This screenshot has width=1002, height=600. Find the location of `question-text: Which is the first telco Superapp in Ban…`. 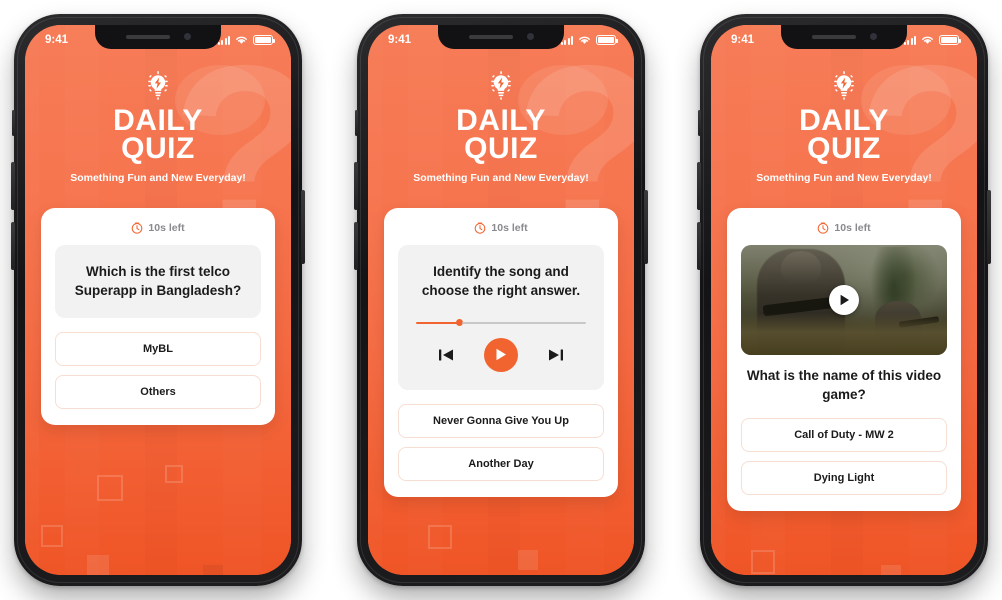

question-text: Which is the first telco Superapp in Ban… is located at coordinates (158, 281).